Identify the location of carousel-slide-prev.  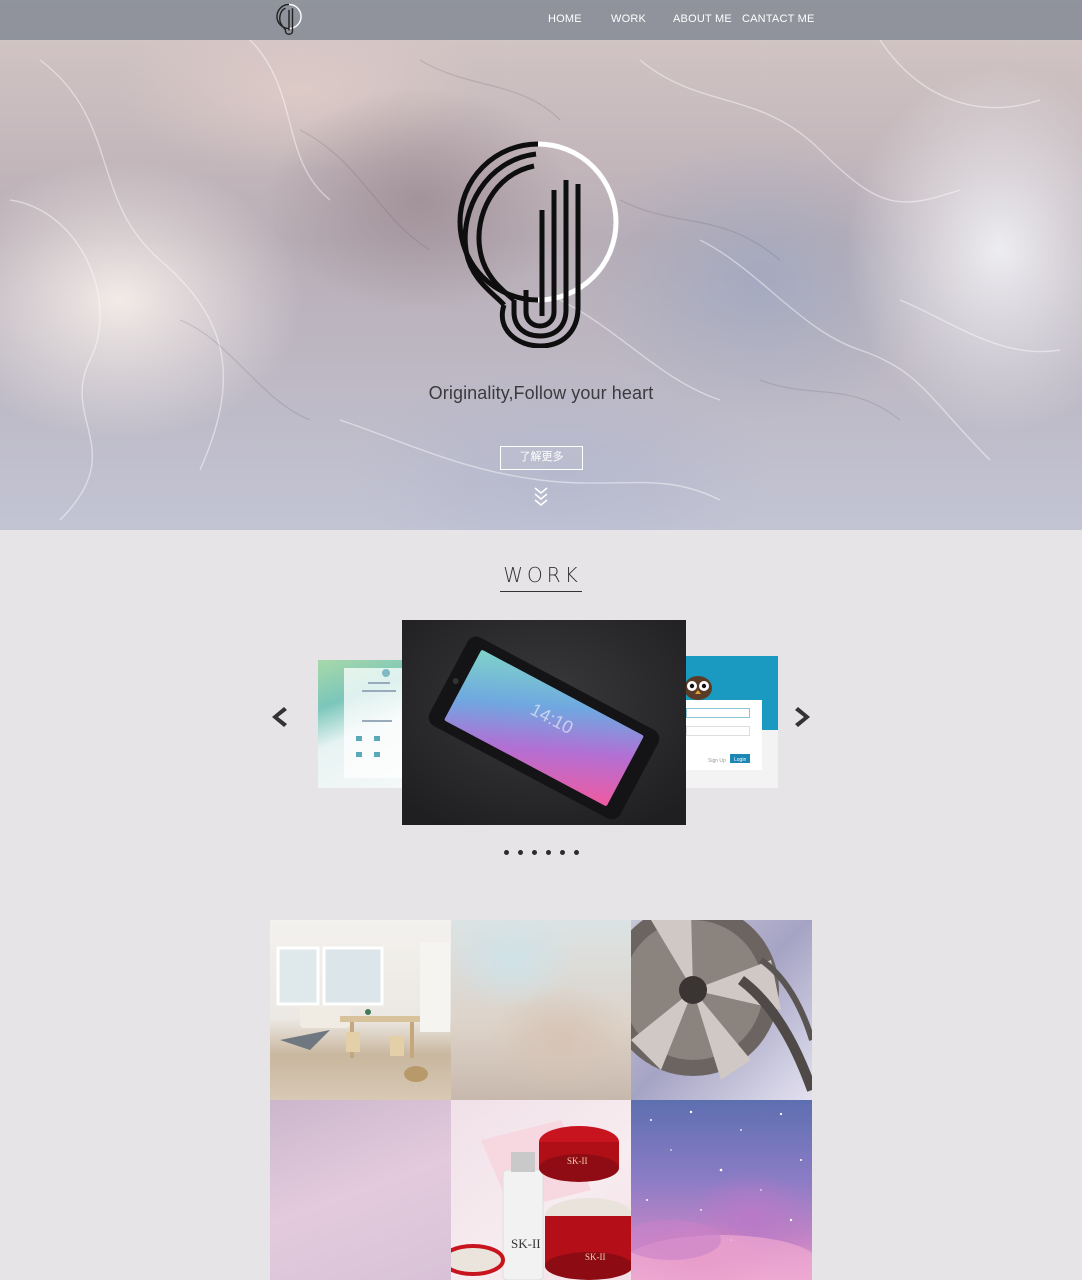
(365, 724).